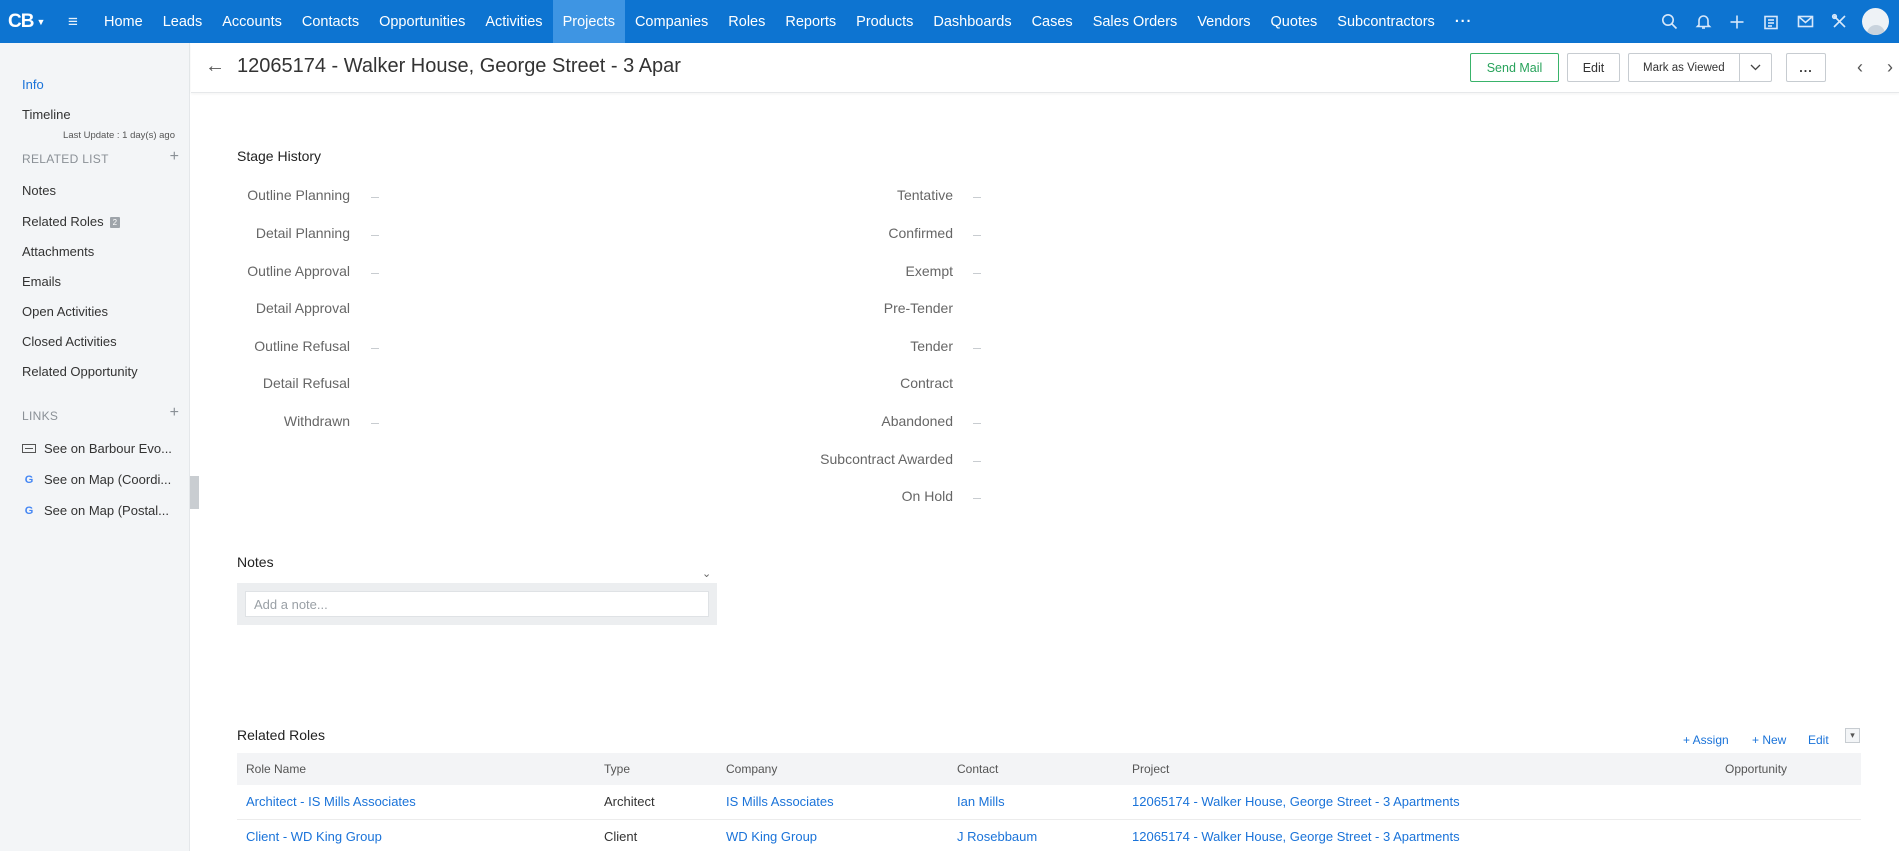 The image size is (1899, 851). I want to click on field-label: Pre-Tender, so click(918, 308).